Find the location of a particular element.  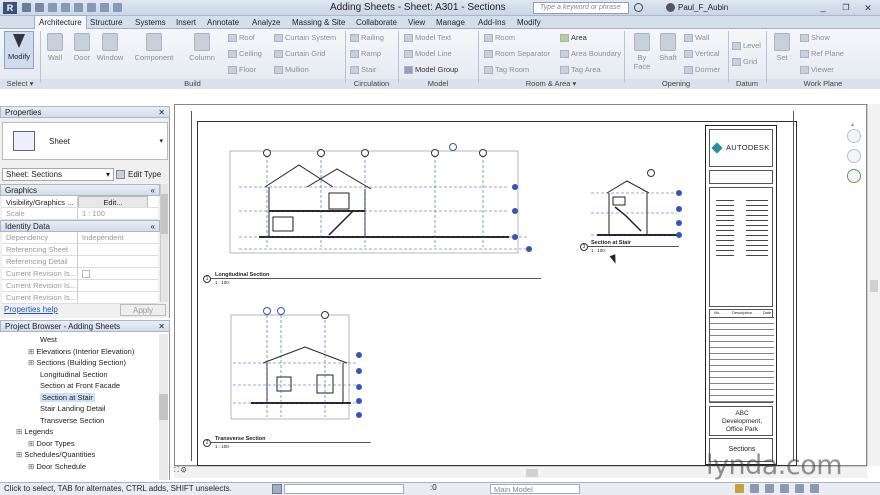

browser-tree-item: West is located at coordinates (48, 339).